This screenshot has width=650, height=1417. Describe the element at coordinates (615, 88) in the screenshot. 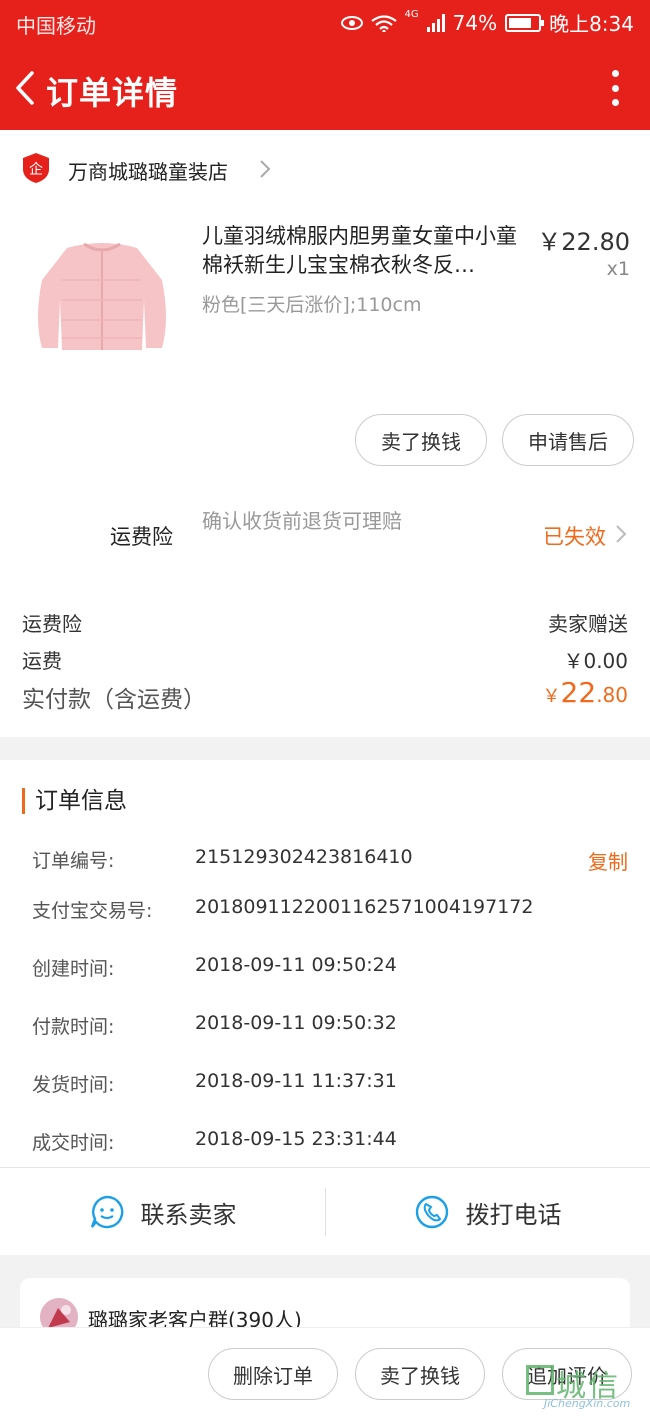

I see `more-menu-button` at that location.